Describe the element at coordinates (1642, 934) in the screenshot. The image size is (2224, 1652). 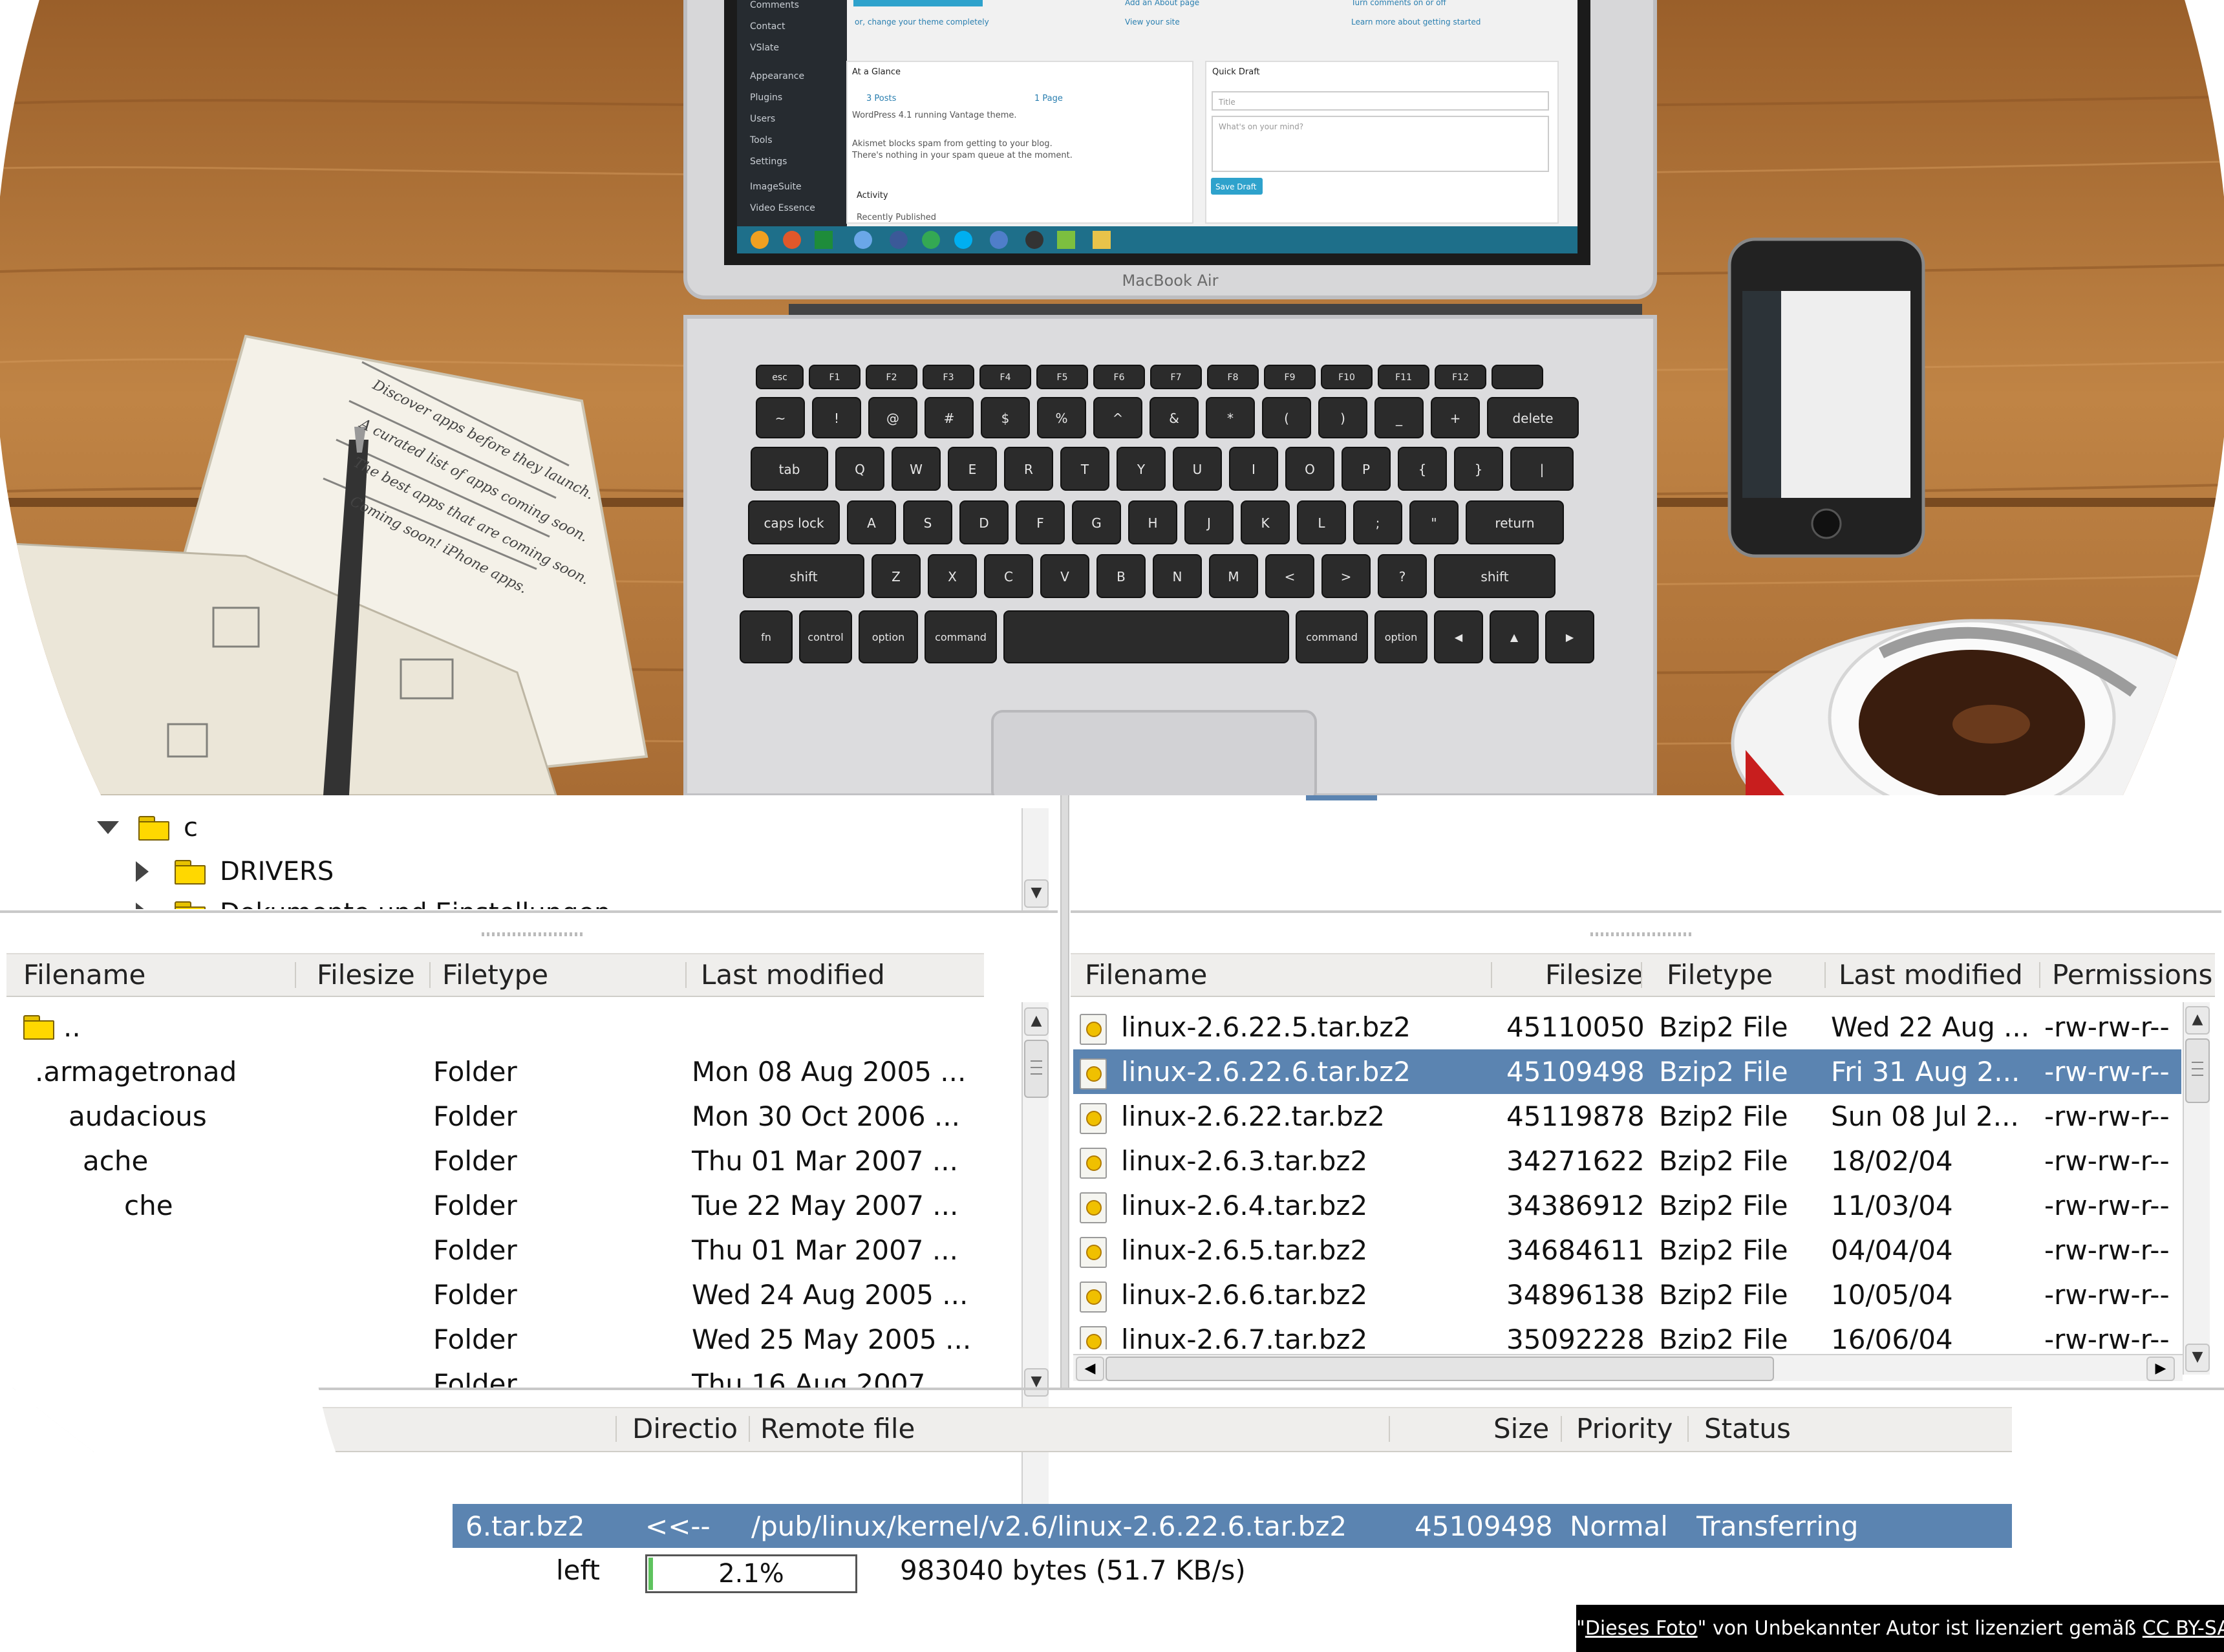
I see `remote-splitter-grip` at that location.